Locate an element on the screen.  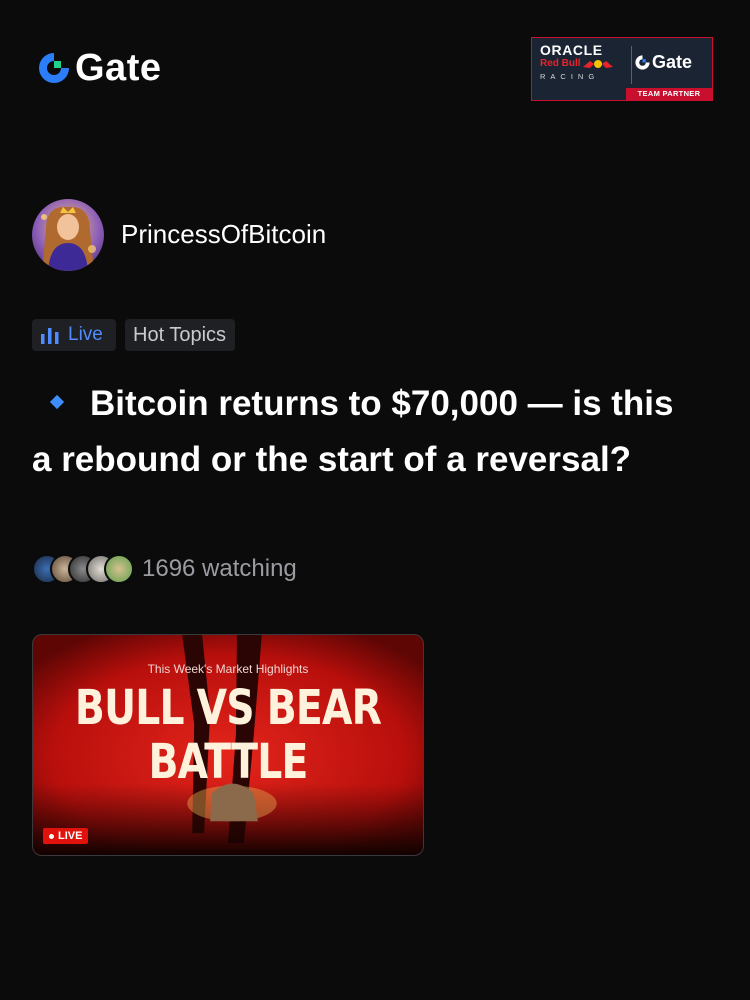
diamond-icon is located at coordinates (57, 402).